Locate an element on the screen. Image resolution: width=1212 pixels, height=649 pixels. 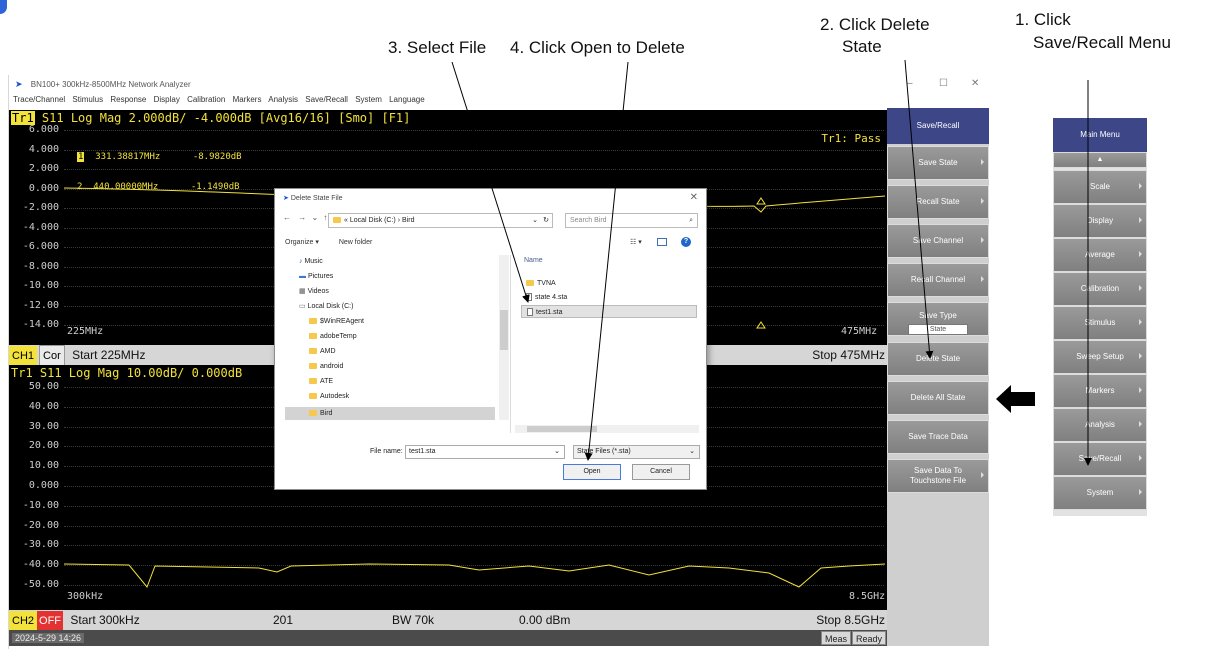
recall-channel-button: Recall Channel is located at coordinates (938, 280).